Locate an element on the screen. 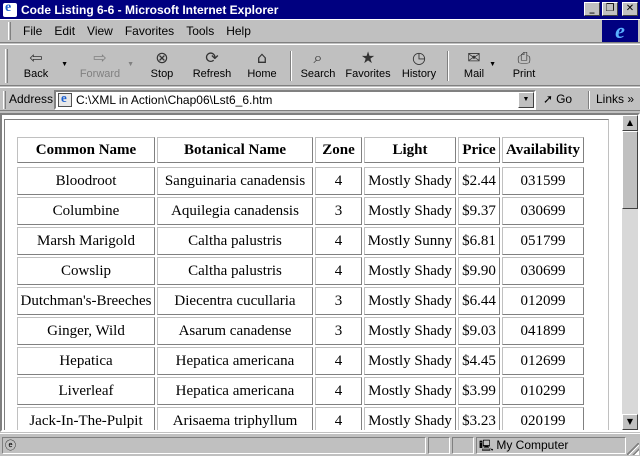 The height and width of the screenshot is (456, 640). mail-button: ✉ Mail ▼ is located at coordinates (476, 66).